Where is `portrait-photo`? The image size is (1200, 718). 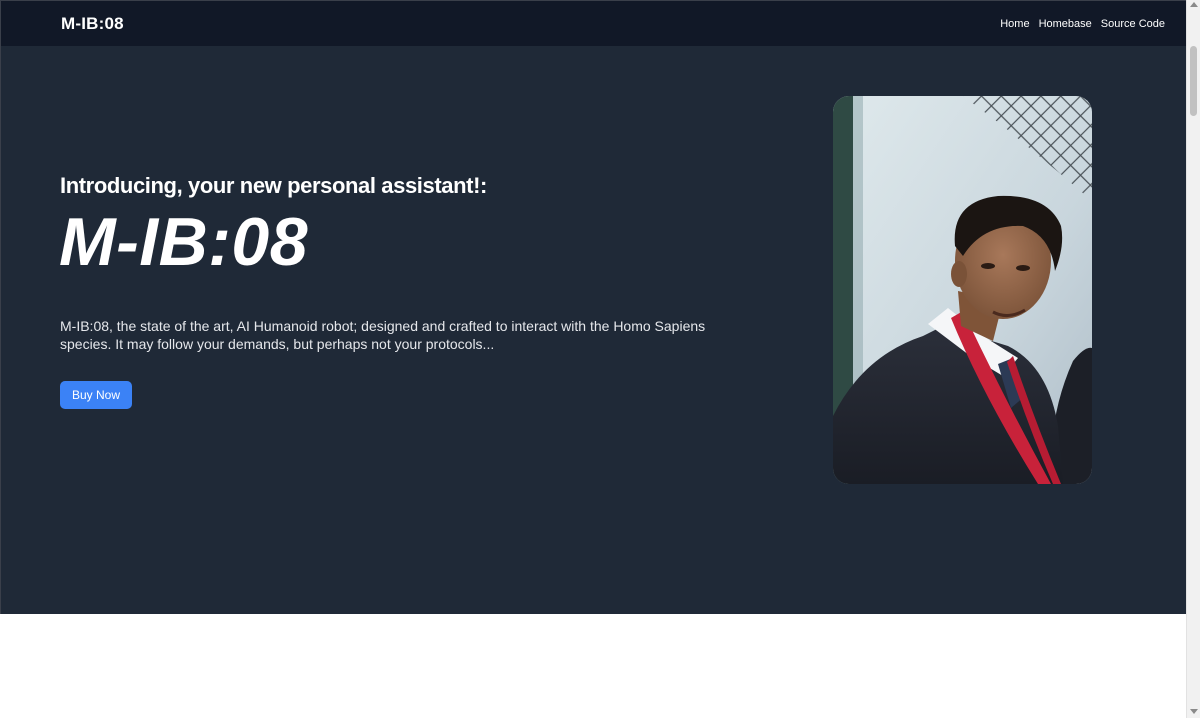 portrait-photo is located at coordinates (962, 290).